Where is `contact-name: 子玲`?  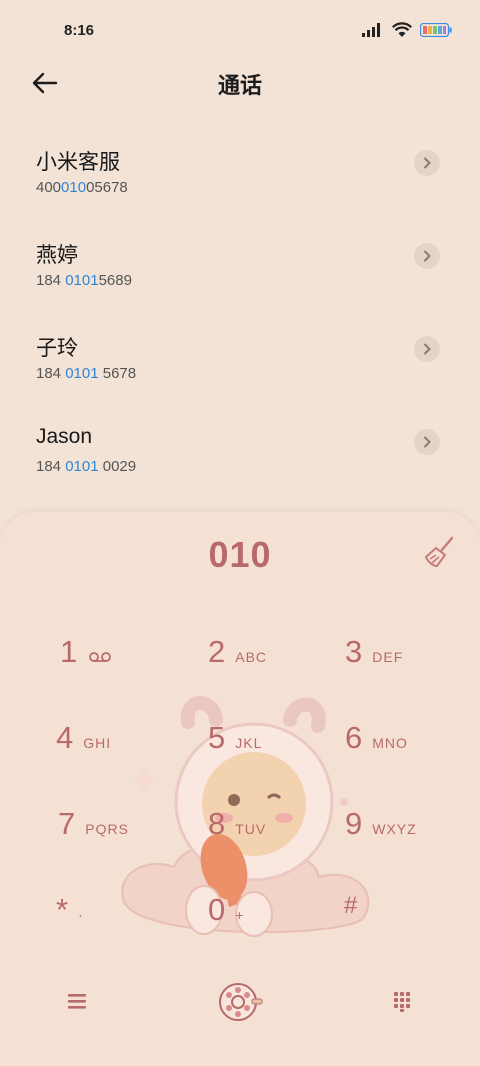 contact-name: 子玲 is located at coordinates (57, 348).